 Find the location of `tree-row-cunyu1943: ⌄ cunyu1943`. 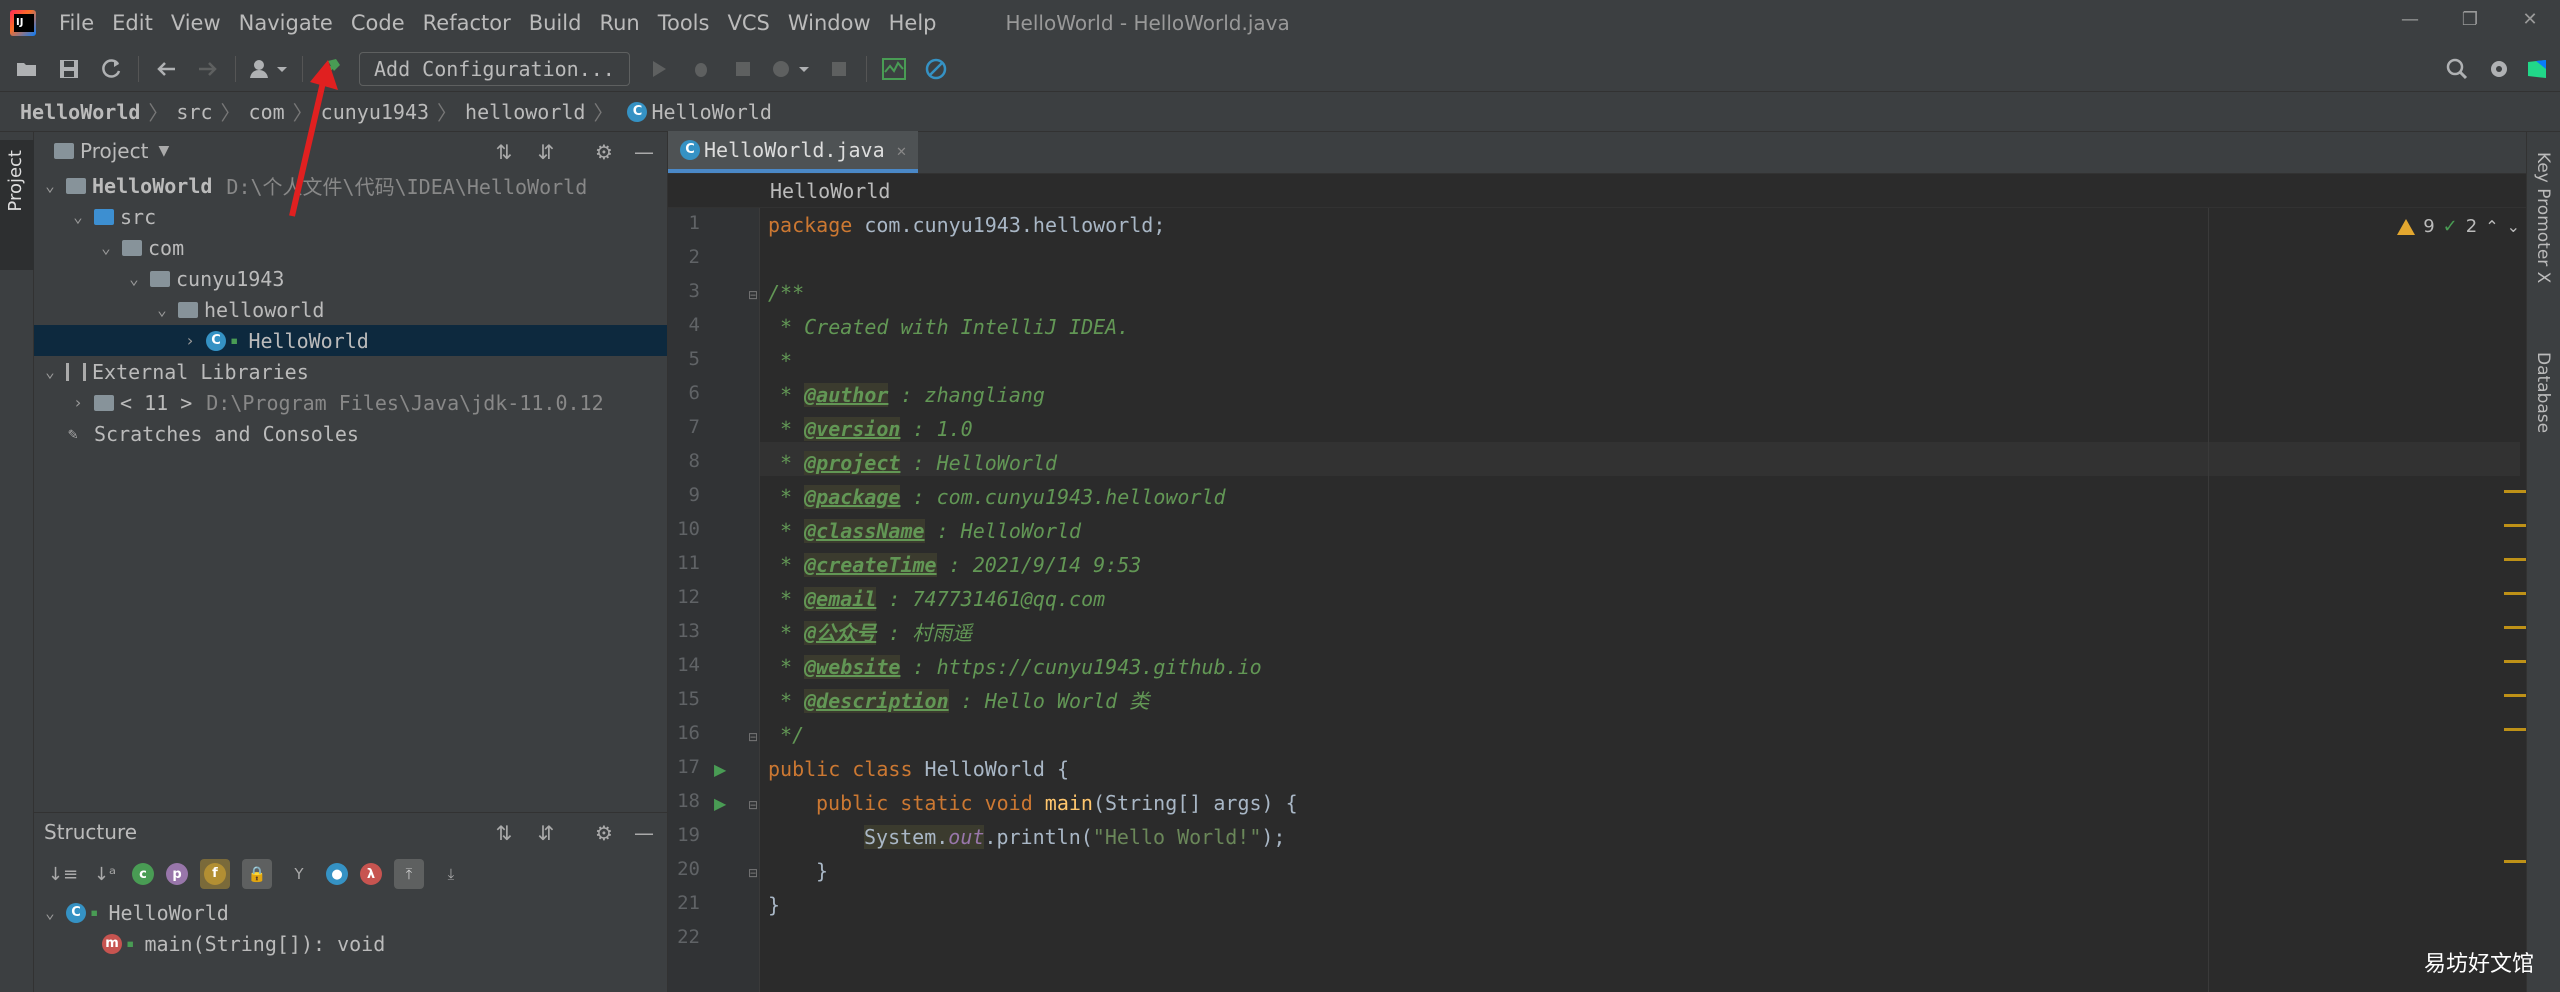

tree-row-cunyu1943: ⌄ cunyu1943 is located at coordinates (350, 278).